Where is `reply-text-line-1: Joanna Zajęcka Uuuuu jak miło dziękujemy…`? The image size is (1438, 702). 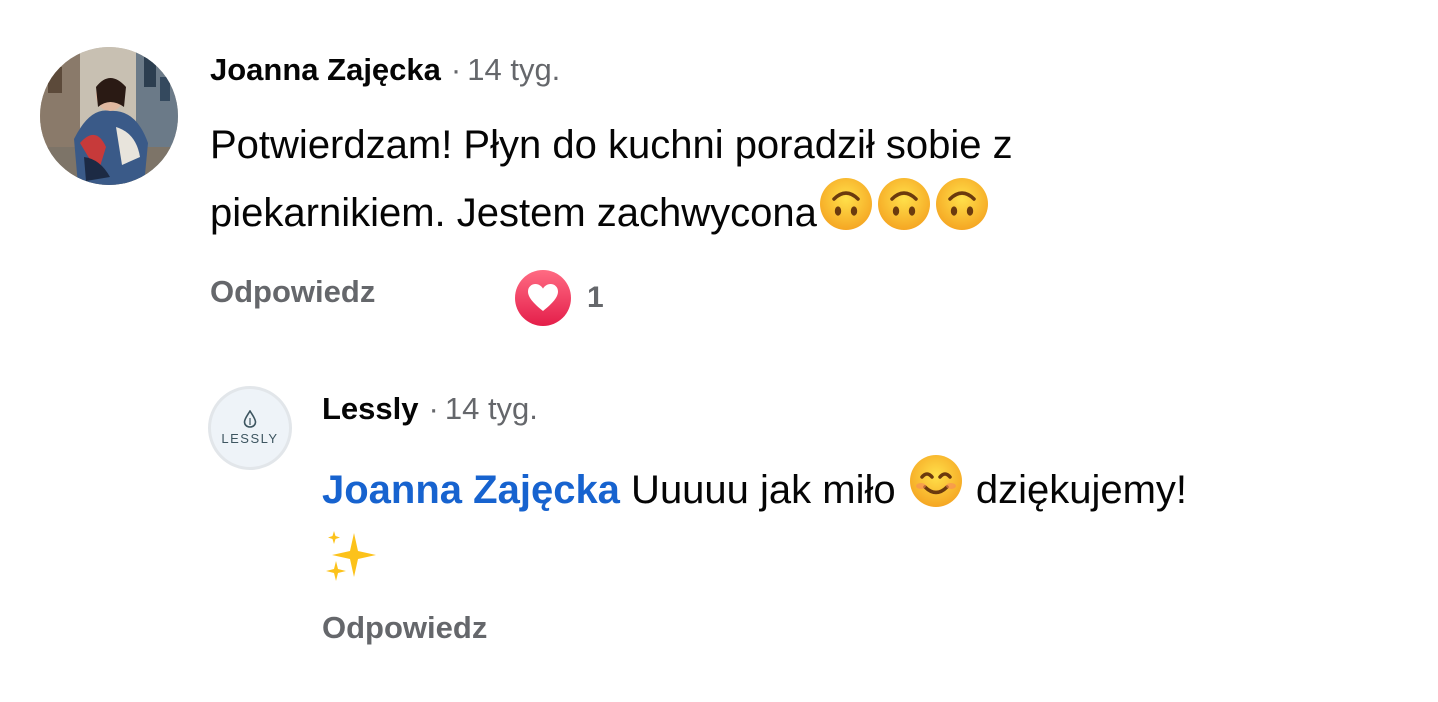 reply-text-line-1: Joanna Zajęcka Uuuuu jak miło dziękujemy… is located at coordinates (862, 489).